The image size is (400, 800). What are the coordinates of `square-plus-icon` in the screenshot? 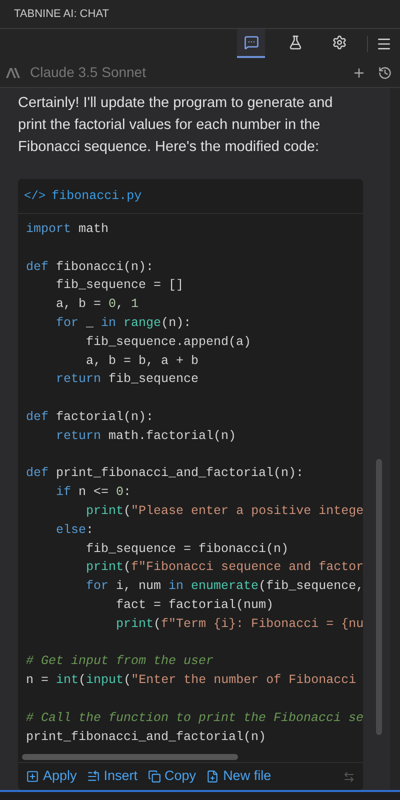 It's located at (32, 776).